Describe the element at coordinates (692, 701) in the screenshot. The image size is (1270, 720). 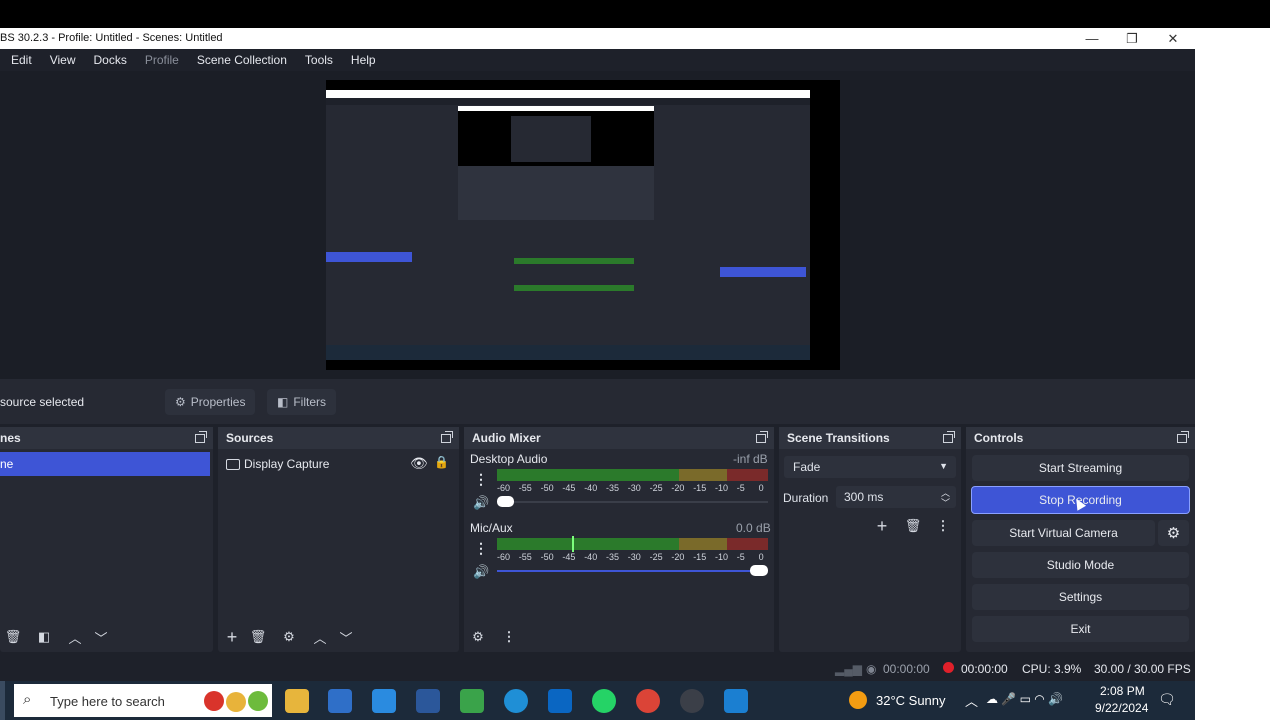
I see `obs-icon` at that location.